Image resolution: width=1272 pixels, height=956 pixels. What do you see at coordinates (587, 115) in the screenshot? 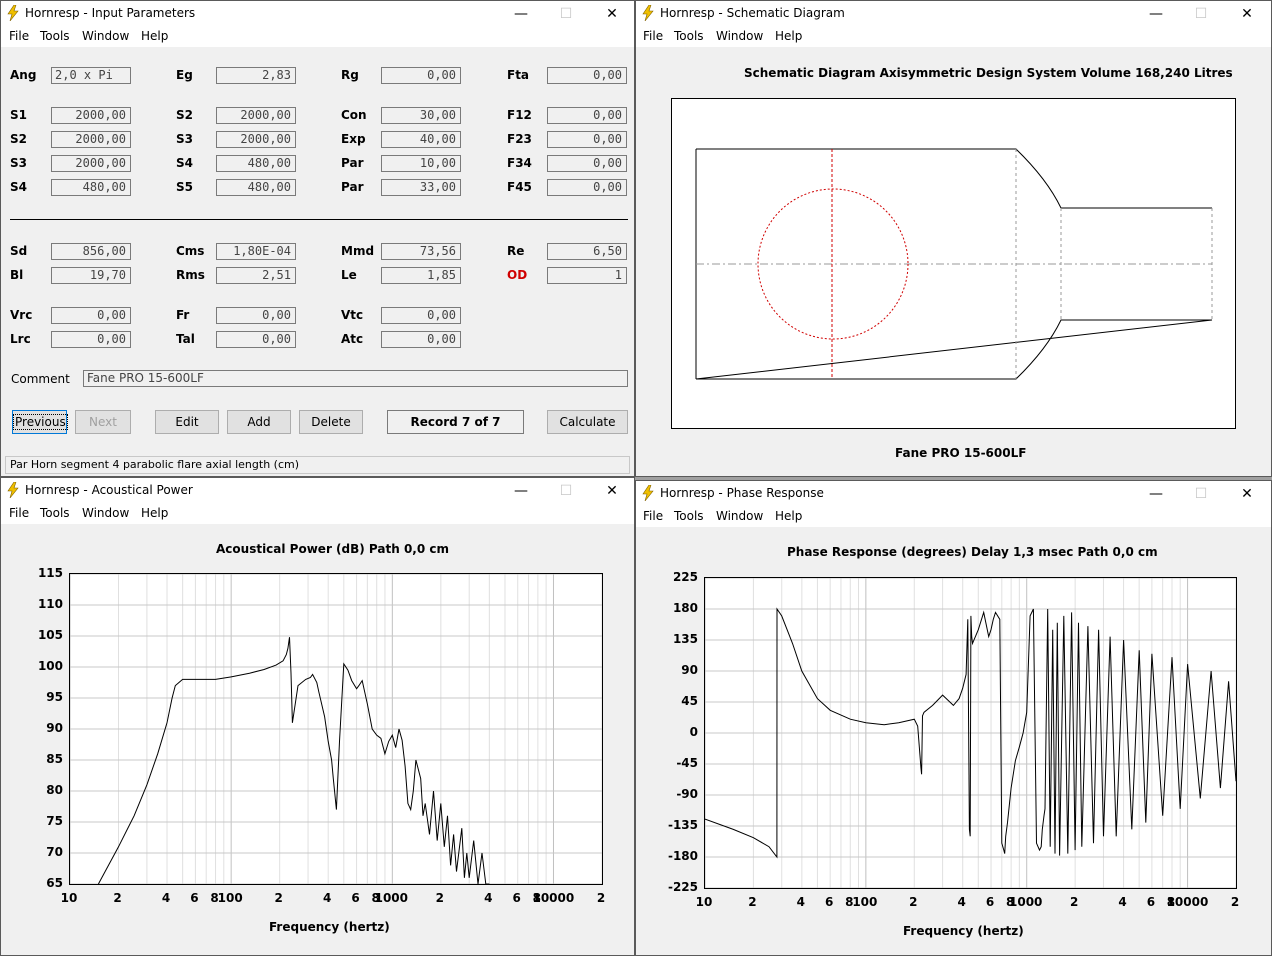
I see `param-field-f12: 0,00` at bounding box center [587, 115].